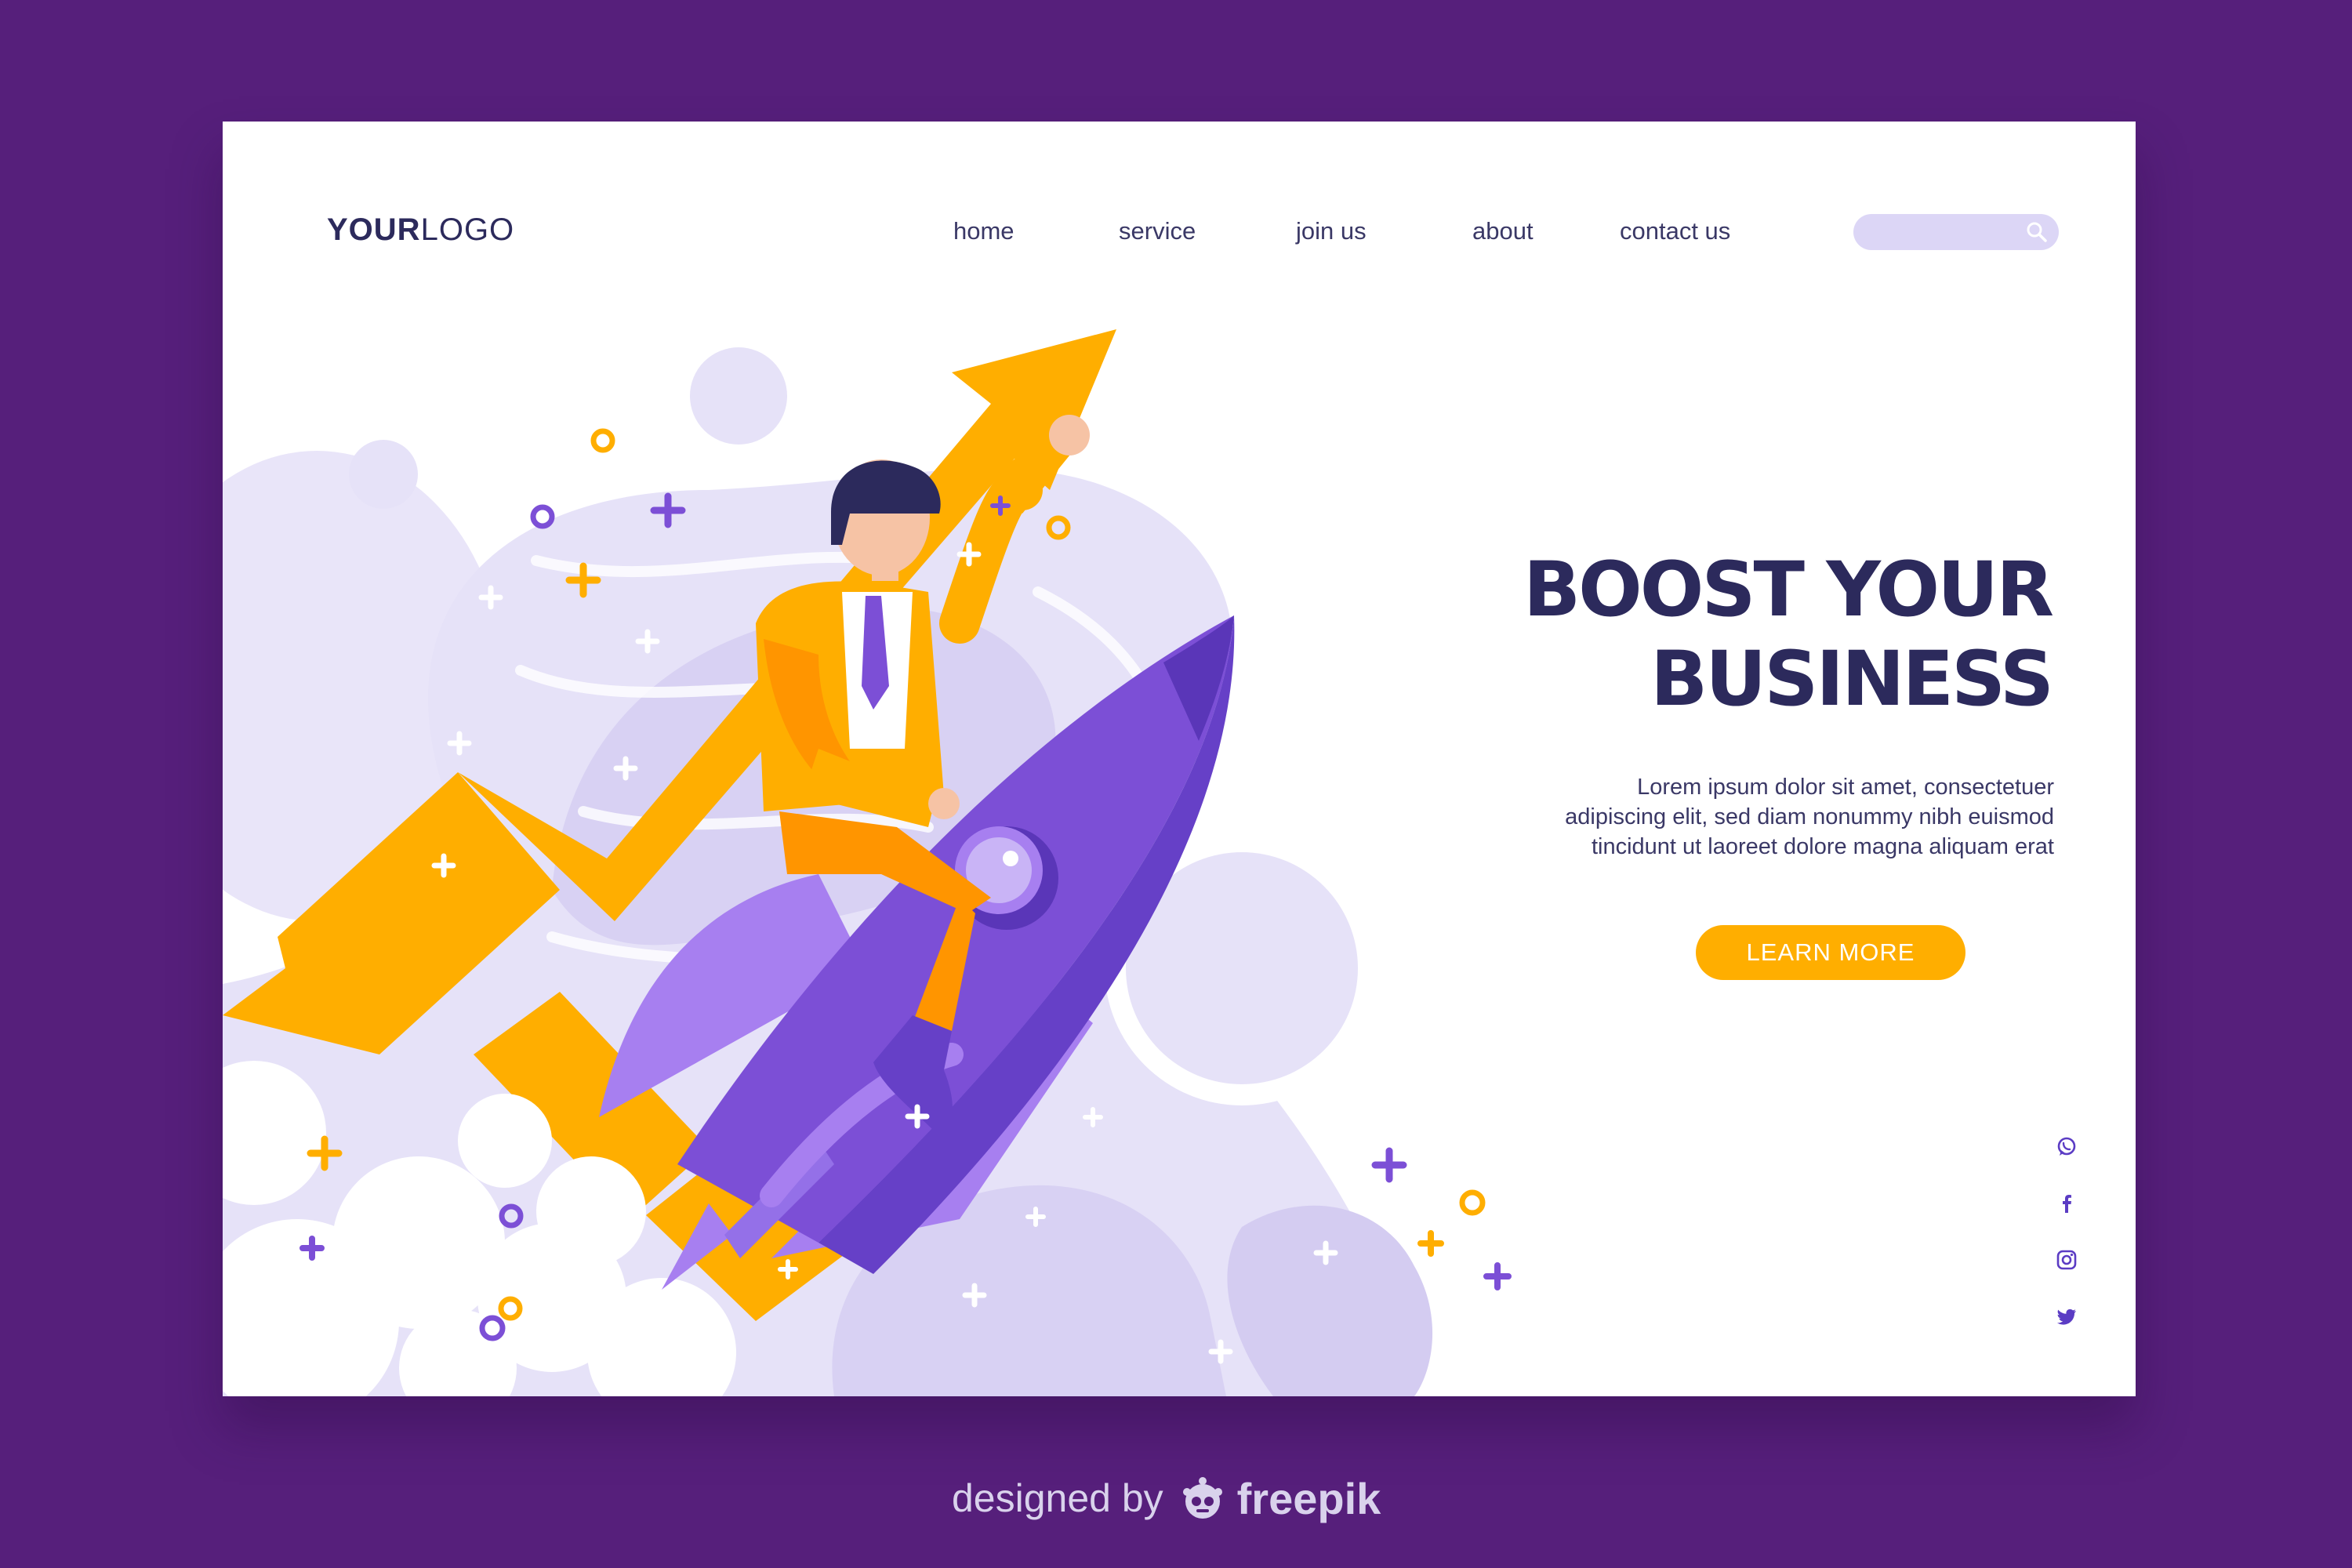 This screenshot has width=2352, height=1568. What do you see at coordinates (2066, 1316) in the screenshot?
I see `twitter-icon` at bounding box center [2066, 1316].